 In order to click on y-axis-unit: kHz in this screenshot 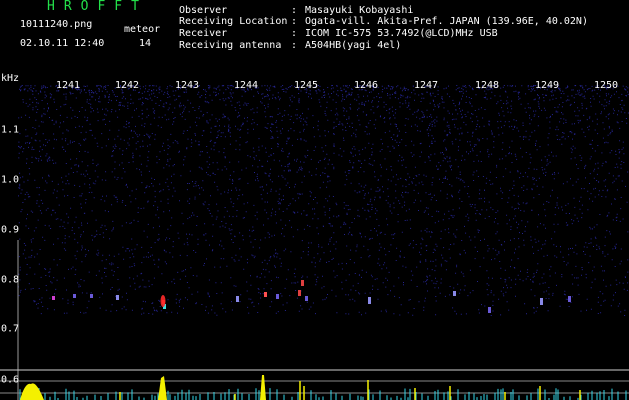, I will do `click(10, 78)`.